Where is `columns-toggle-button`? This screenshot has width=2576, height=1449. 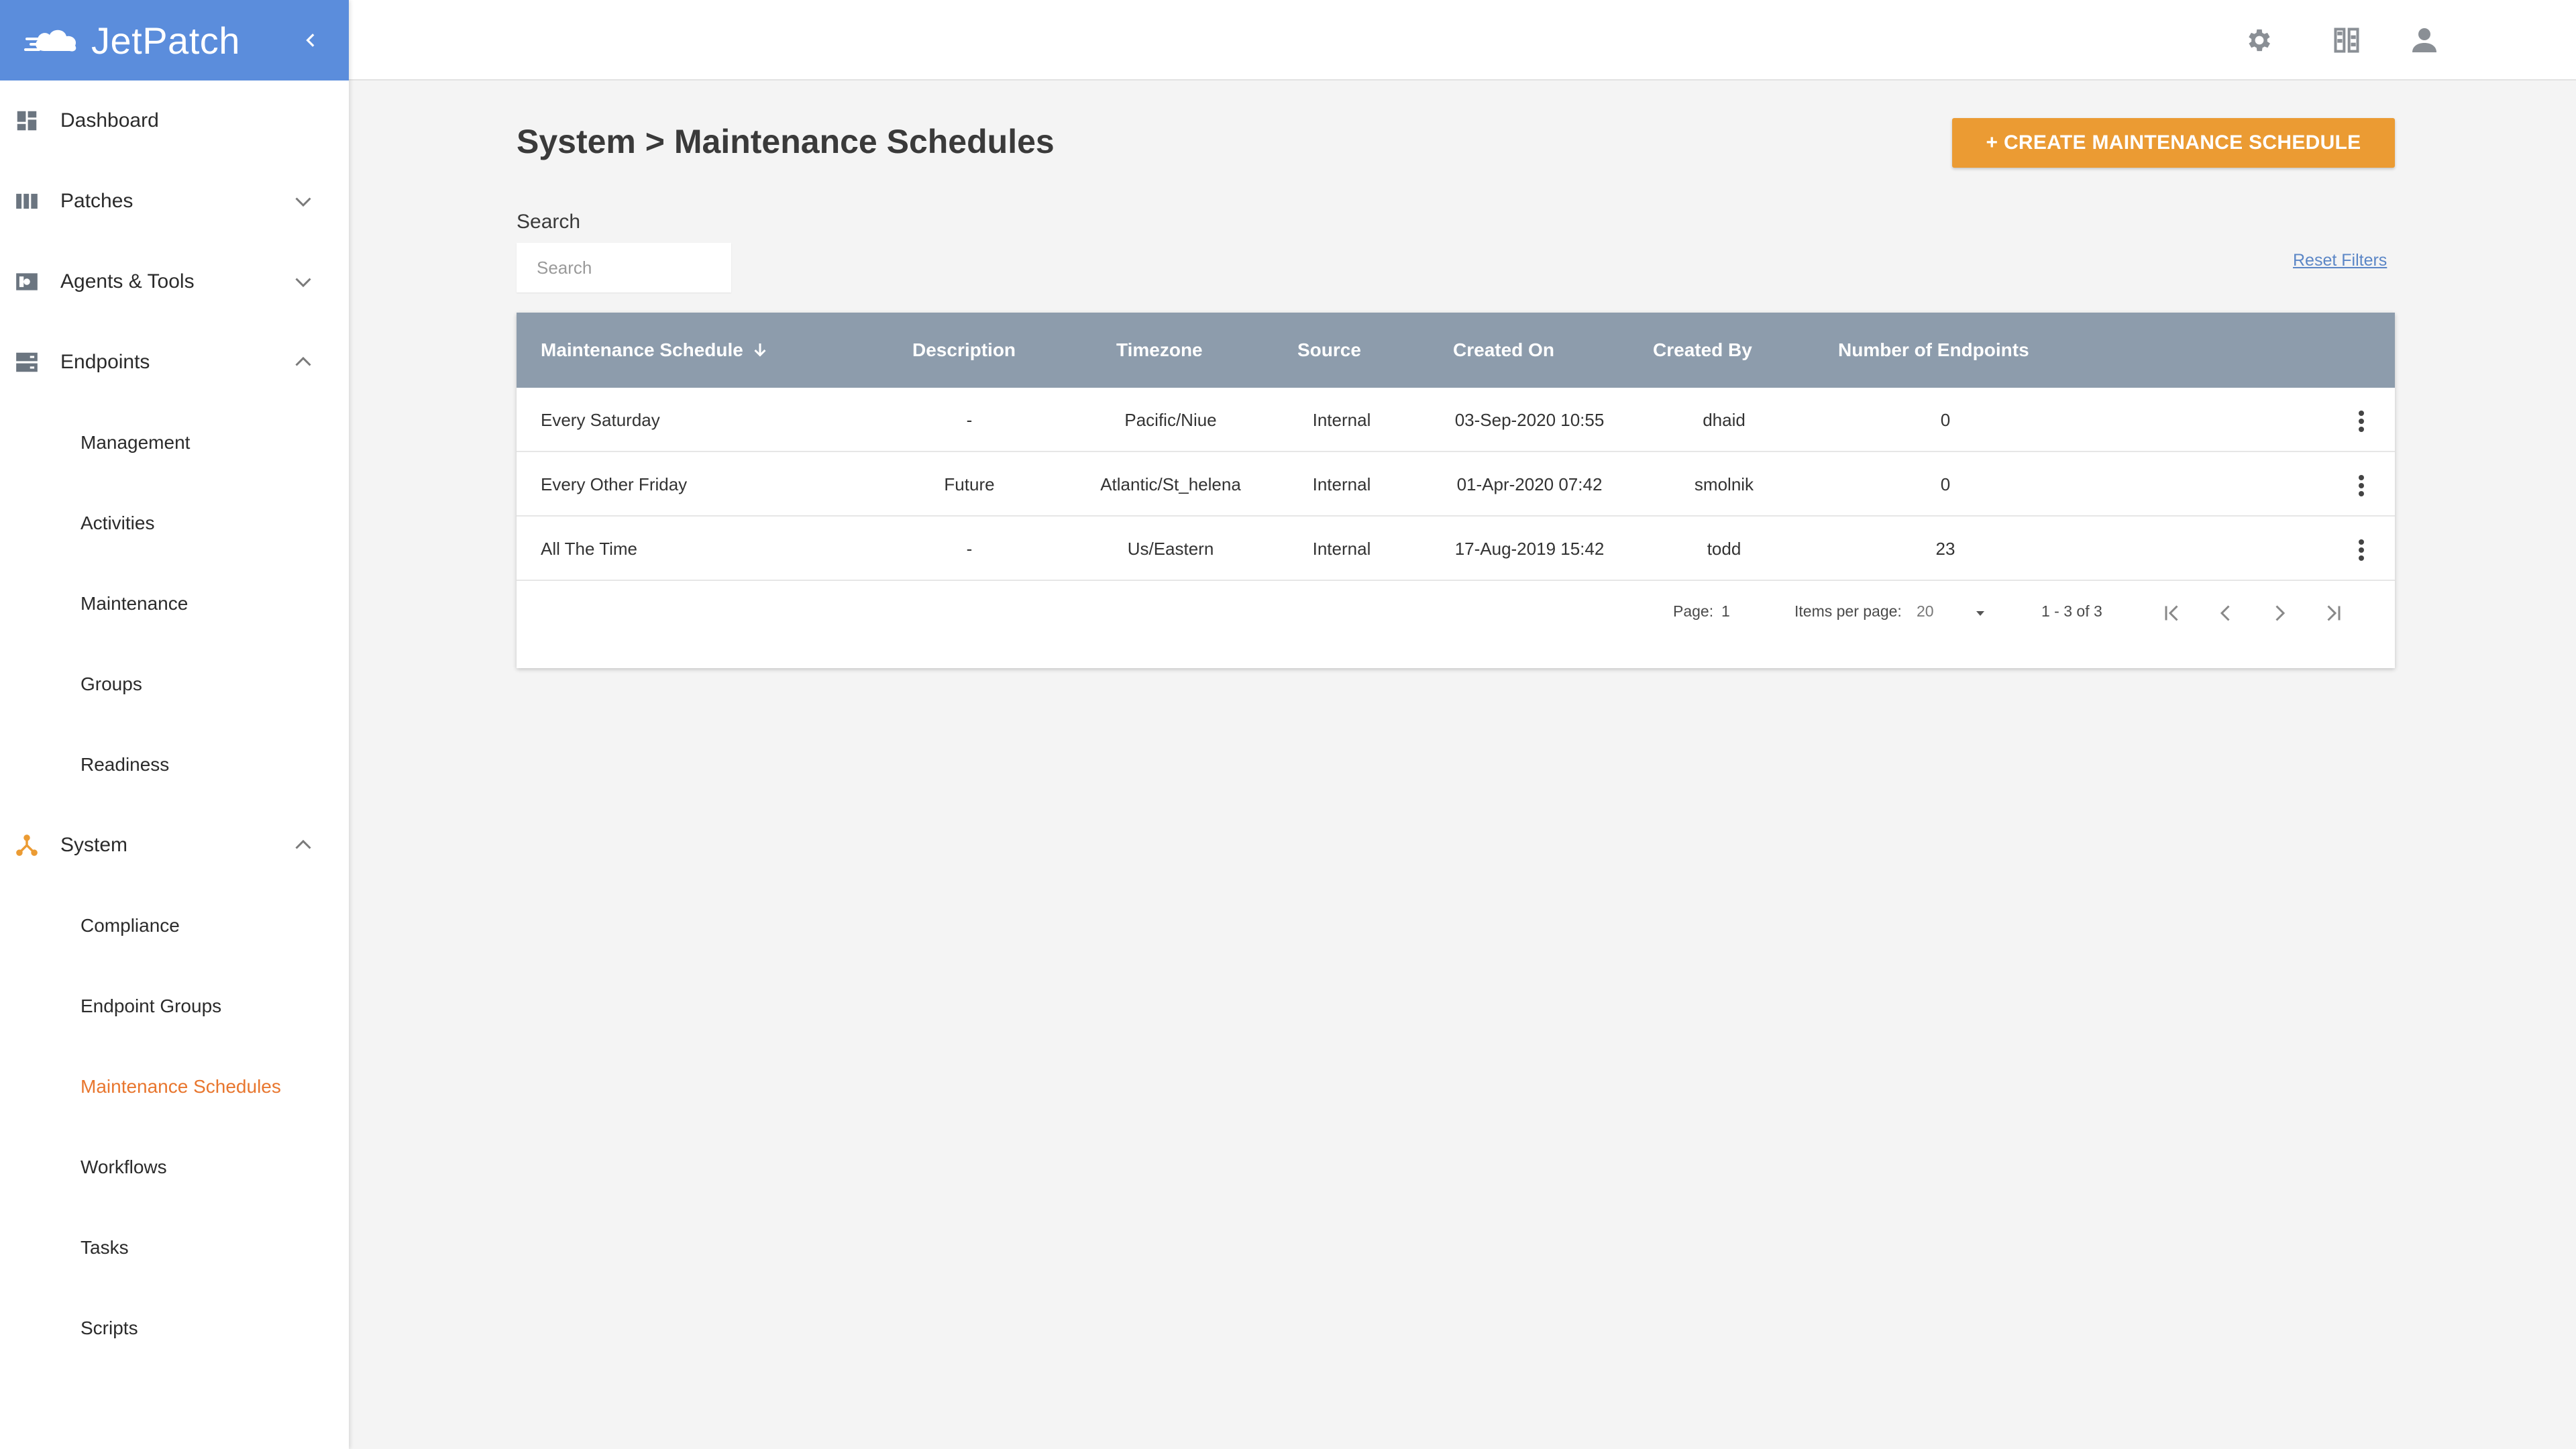 columns-toggle-button is located at coordinates (2346, 40).